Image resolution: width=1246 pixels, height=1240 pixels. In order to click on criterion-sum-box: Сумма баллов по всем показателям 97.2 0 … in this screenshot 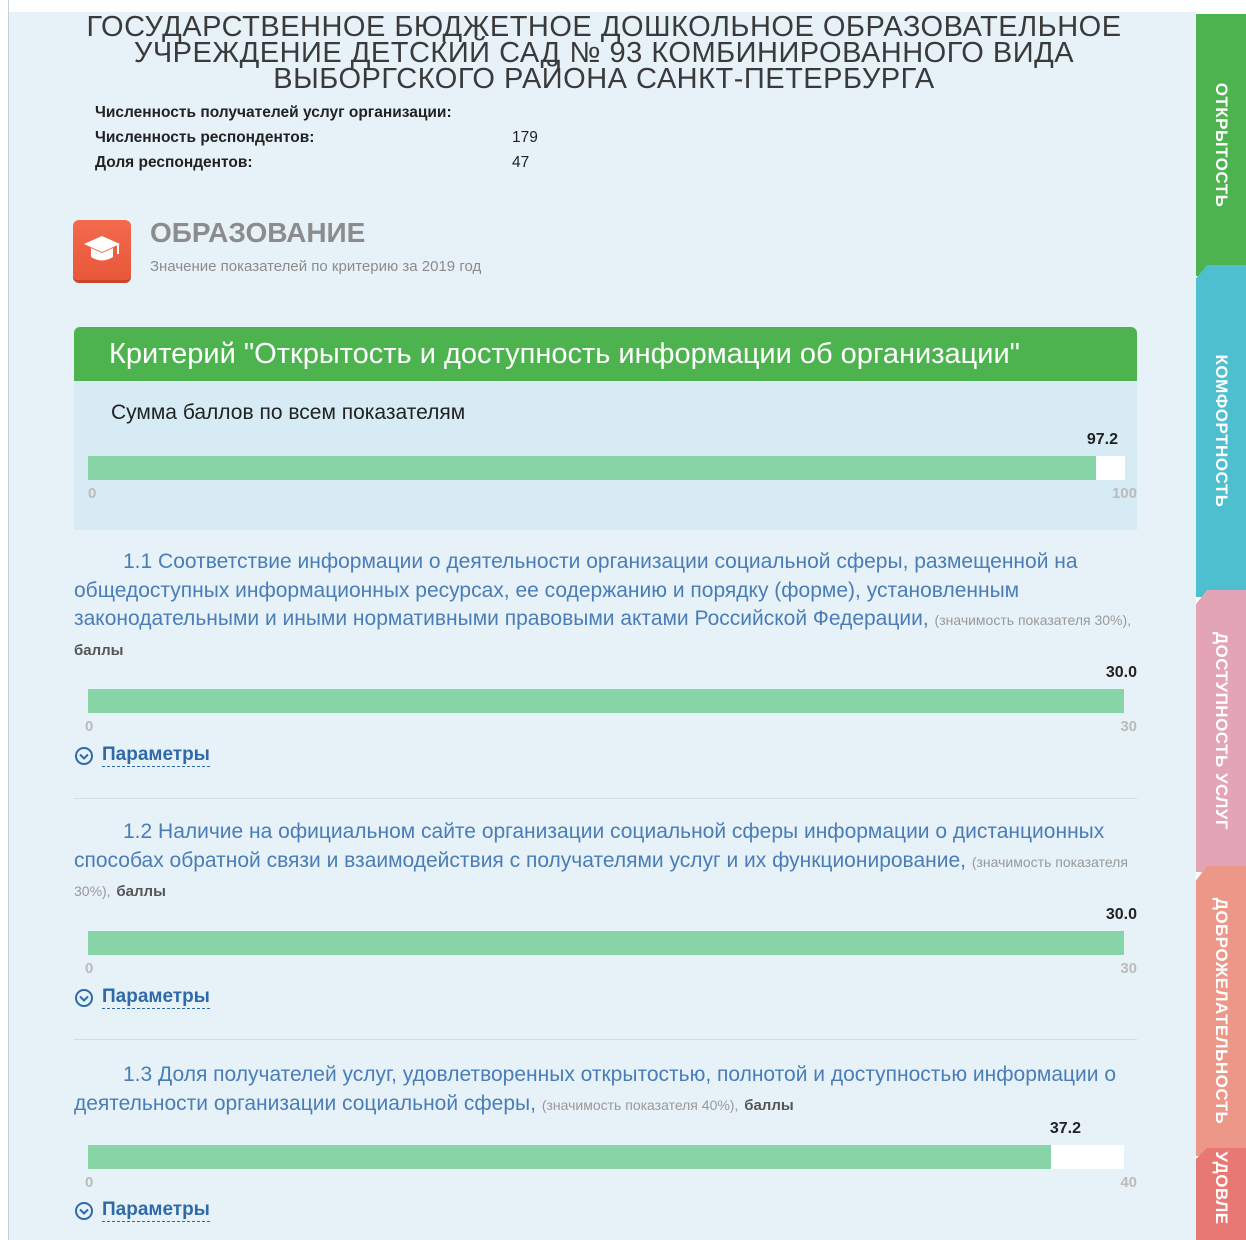, I will do `click(605, 455)`.